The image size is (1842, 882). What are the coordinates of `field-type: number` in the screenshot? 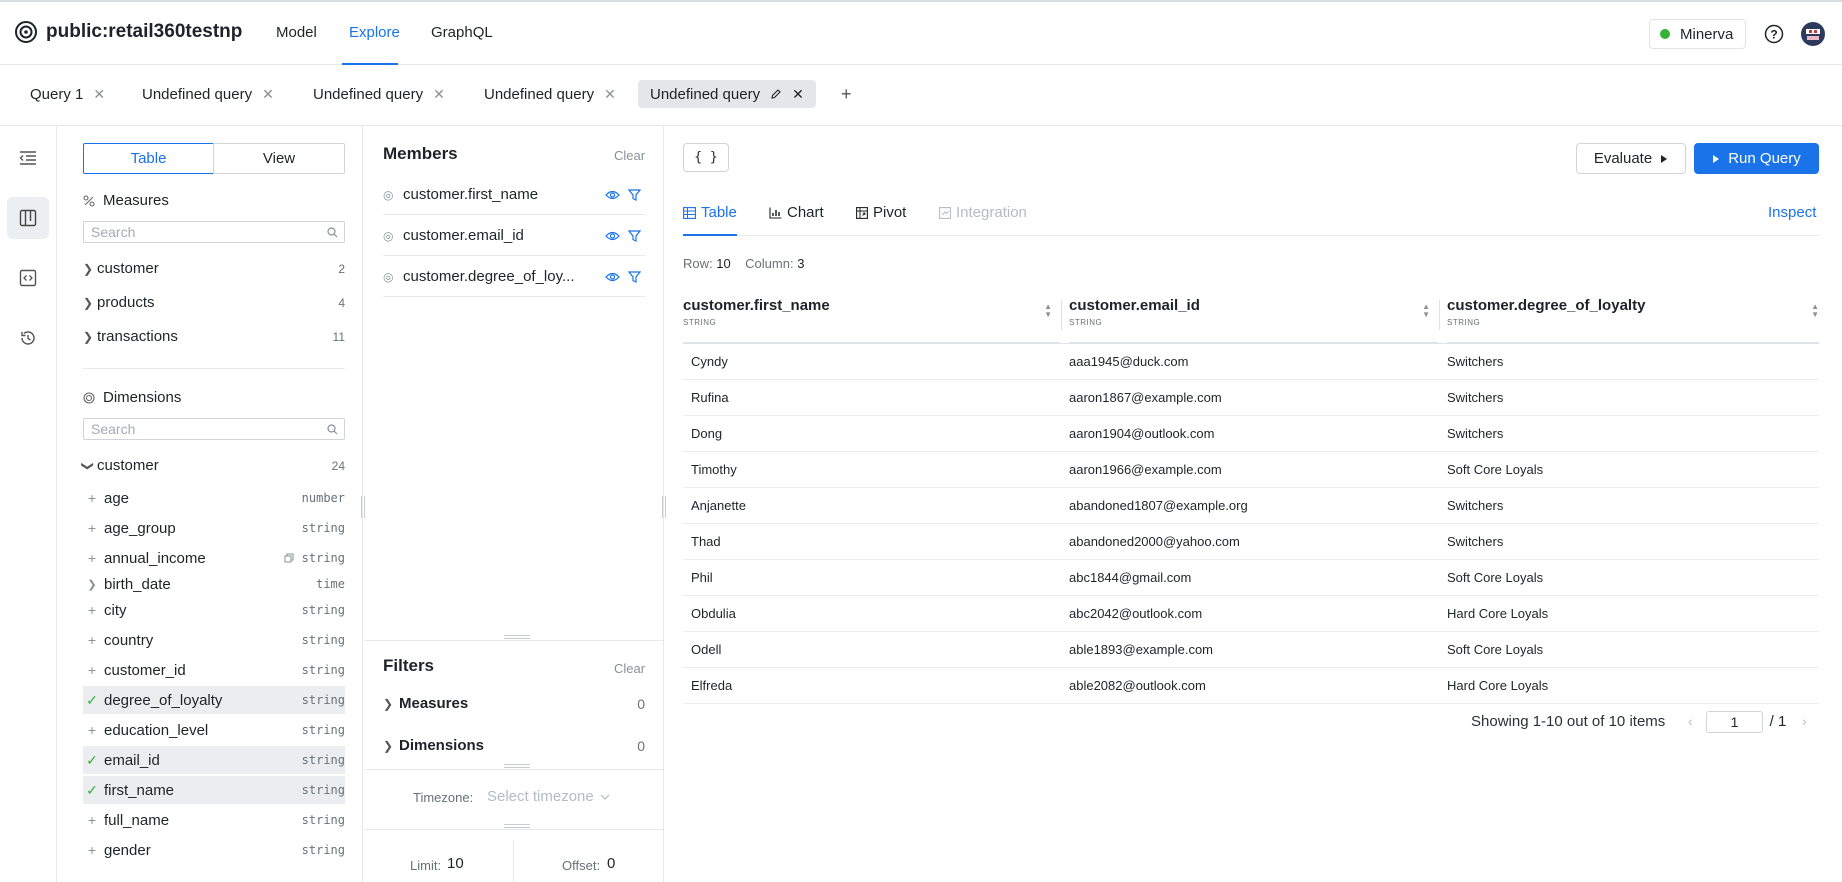 It's located at (323, 498).